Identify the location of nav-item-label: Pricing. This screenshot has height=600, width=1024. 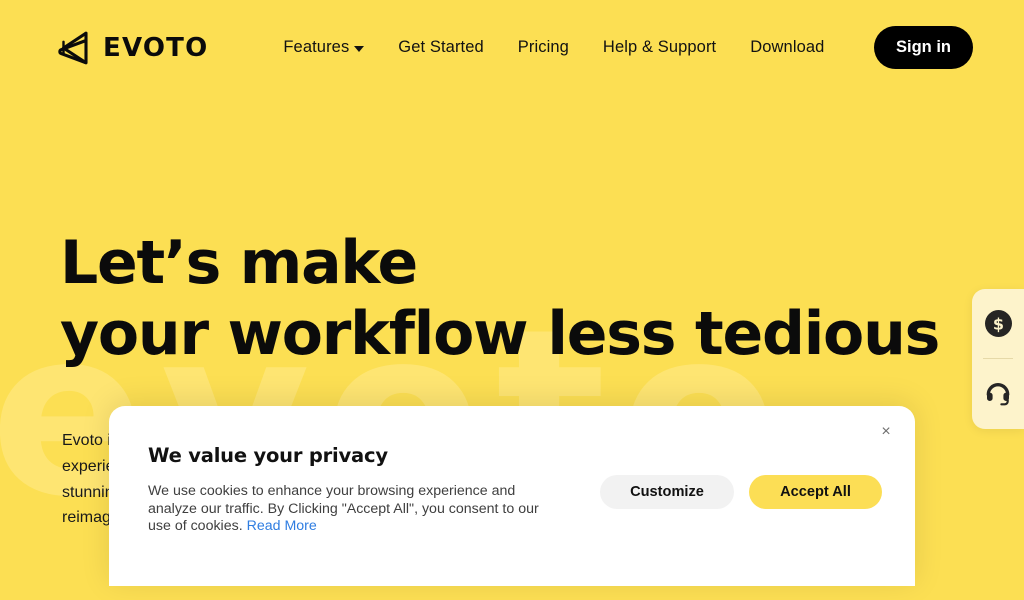
(543, 47).